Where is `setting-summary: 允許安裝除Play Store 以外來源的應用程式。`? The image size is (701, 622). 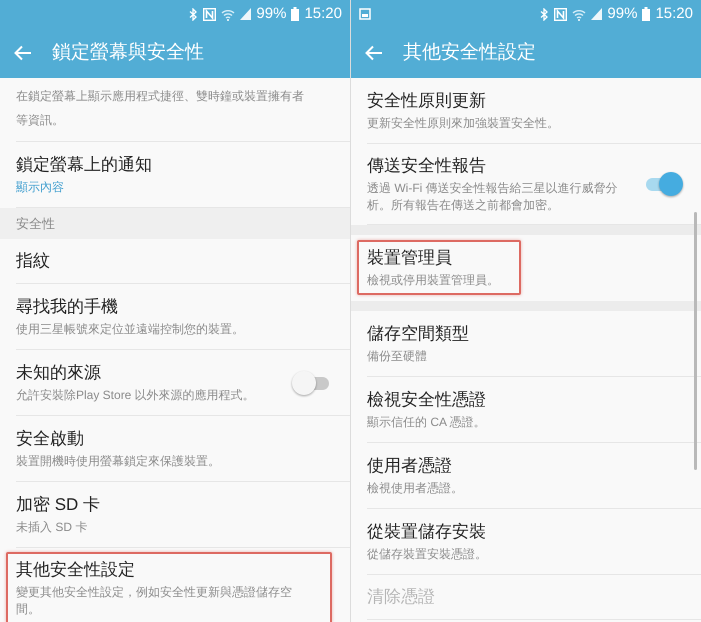
setting-summary: 允許安裝除Play Store 以外來源的應用程式。 is located at coordinates (136, 395).